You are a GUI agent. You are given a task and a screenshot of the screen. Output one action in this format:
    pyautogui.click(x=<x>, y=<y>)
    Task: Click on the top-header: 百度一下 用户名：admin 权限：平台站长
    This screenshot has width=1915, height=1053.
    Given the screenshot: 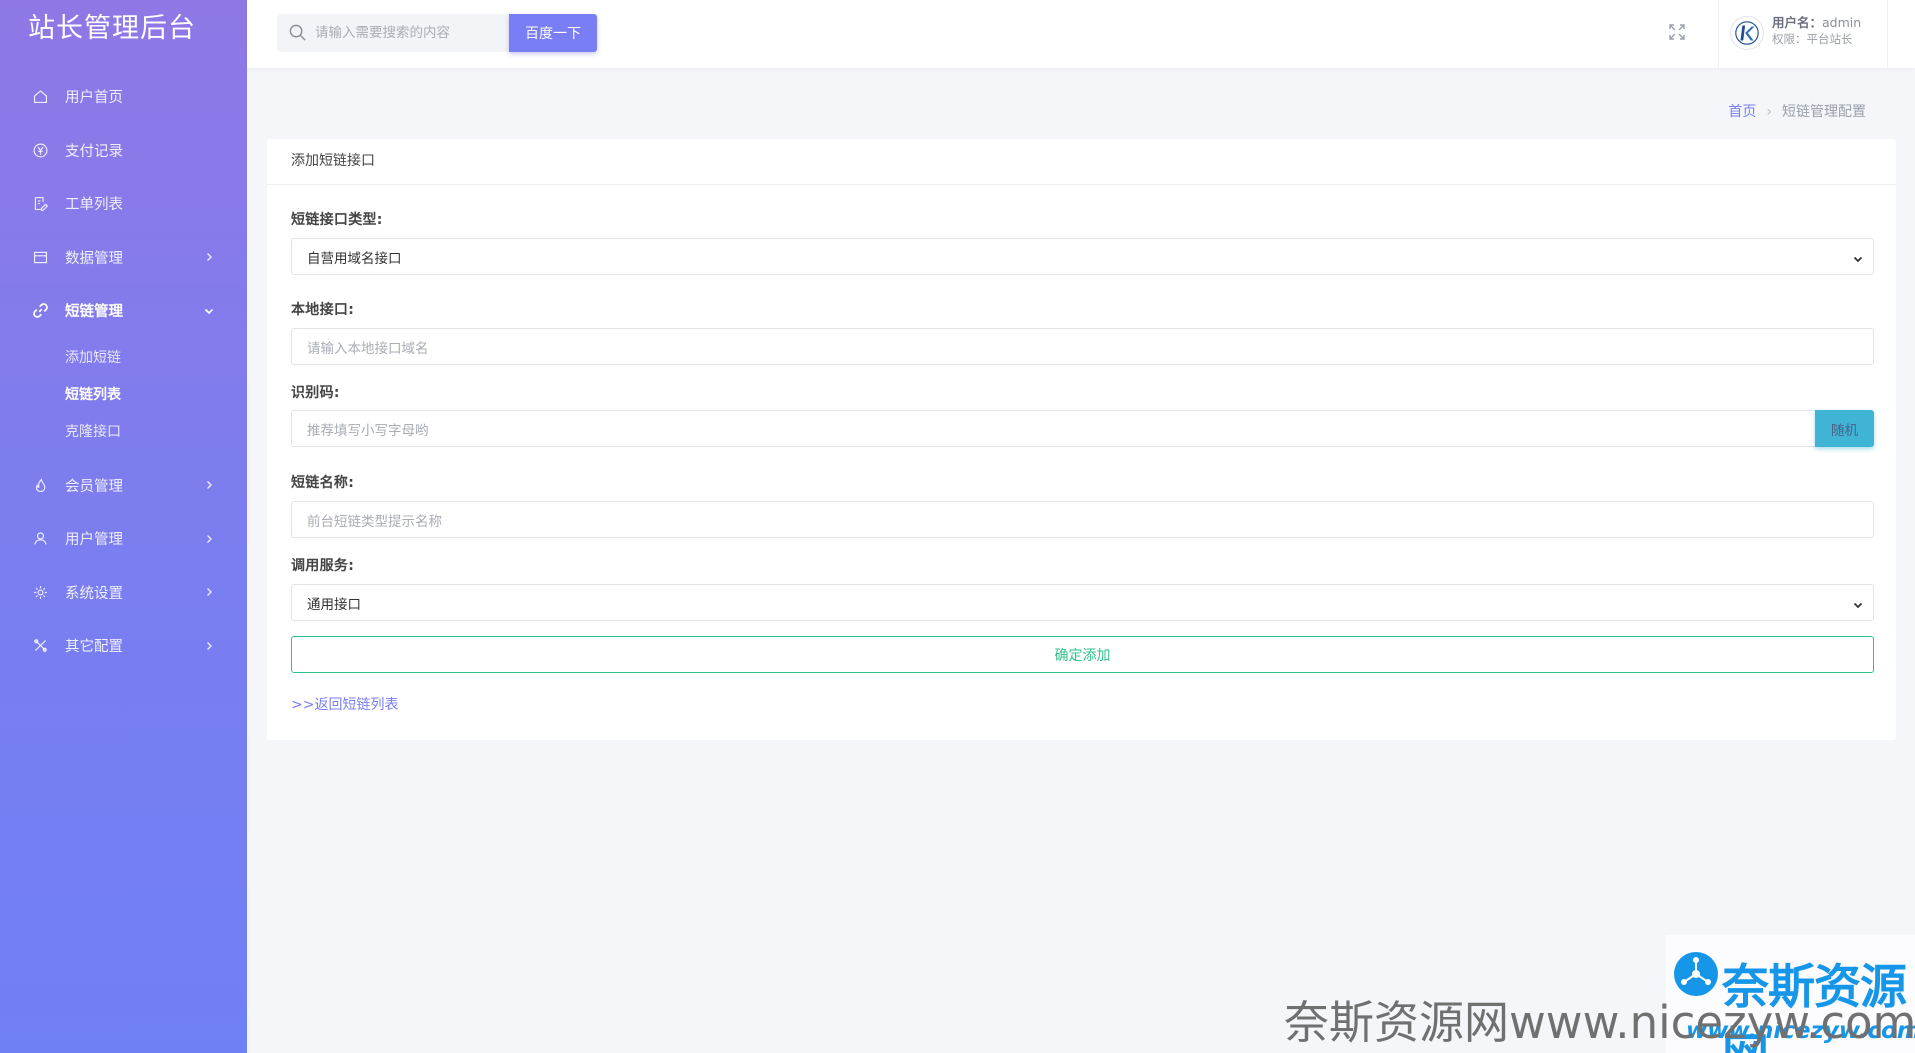 What is the action you would take?
    pyautogui.click(x=1081, y=34)
    